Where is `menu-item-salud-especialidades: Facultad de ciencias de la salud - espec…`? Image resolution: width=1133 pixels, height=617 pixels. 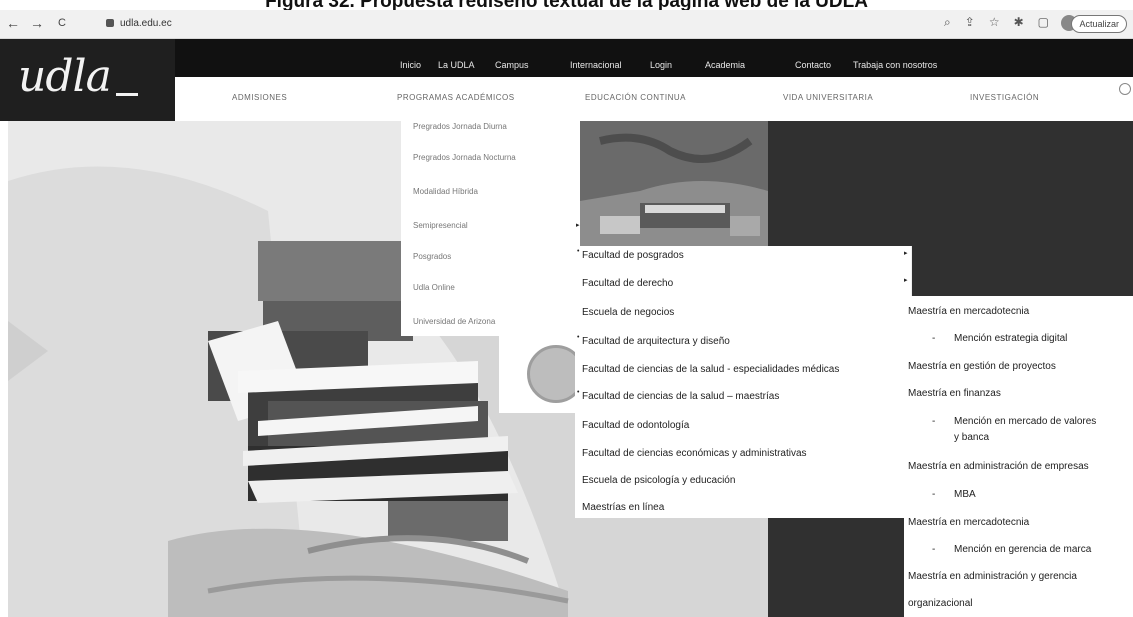 menu-item-salud-especialidades: Facultad de ciencias de la salud - espec… is located at coordinates (710, 369).